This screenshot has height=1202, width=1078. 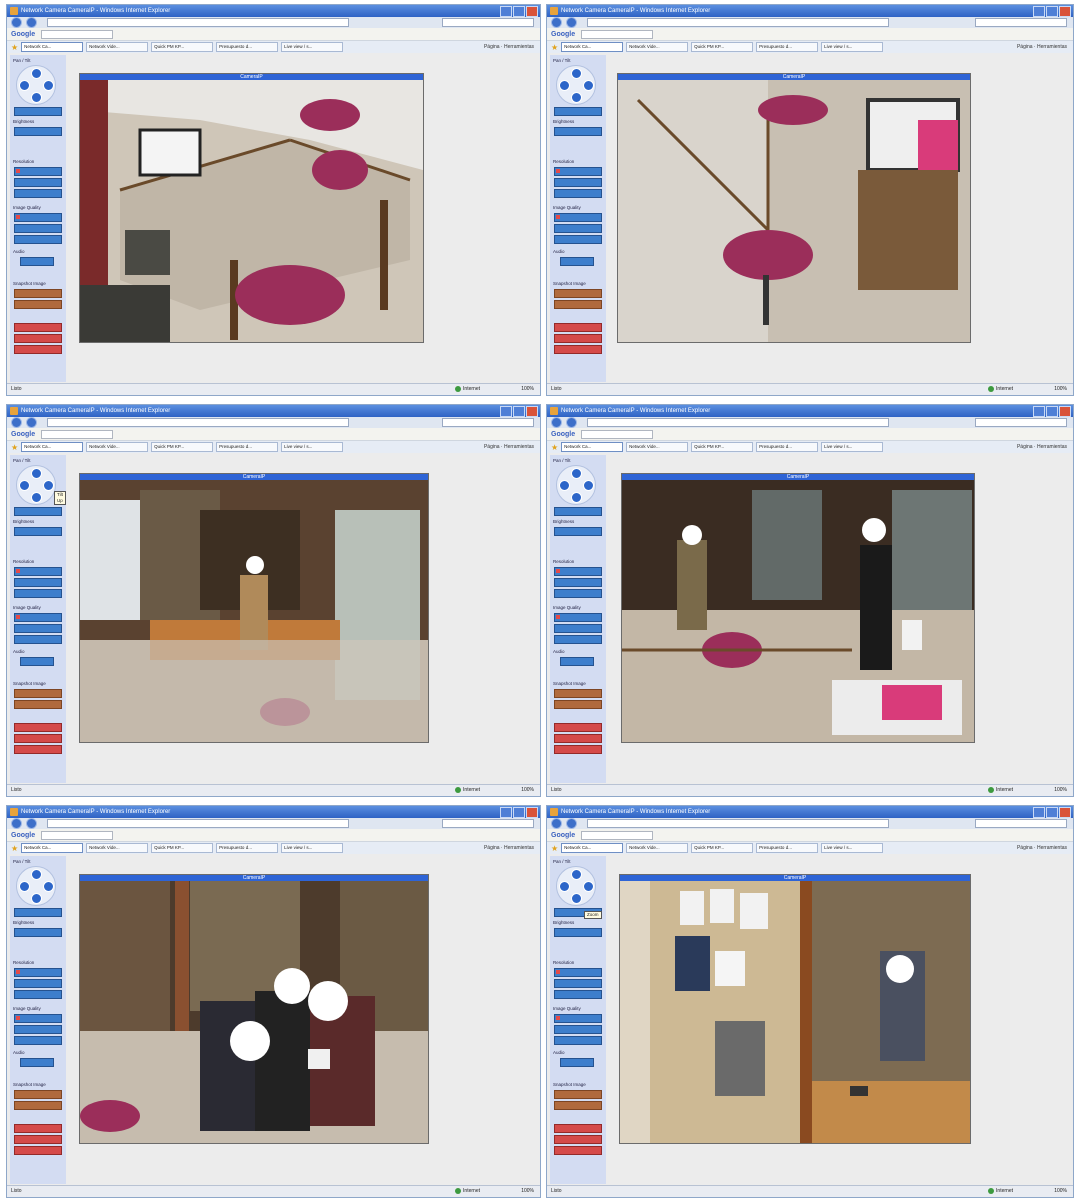 I want to click on quality-standard-button, so click(x=38, y=228).